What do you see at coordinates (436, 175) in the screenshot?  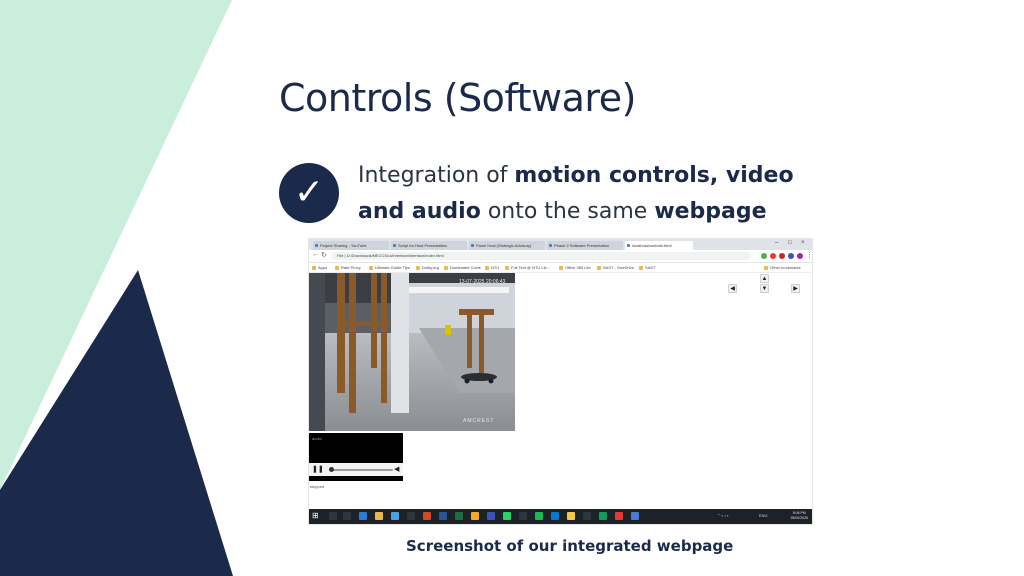 I see `bullet-text-part1: Integration of` at bounding box center [436, 175].